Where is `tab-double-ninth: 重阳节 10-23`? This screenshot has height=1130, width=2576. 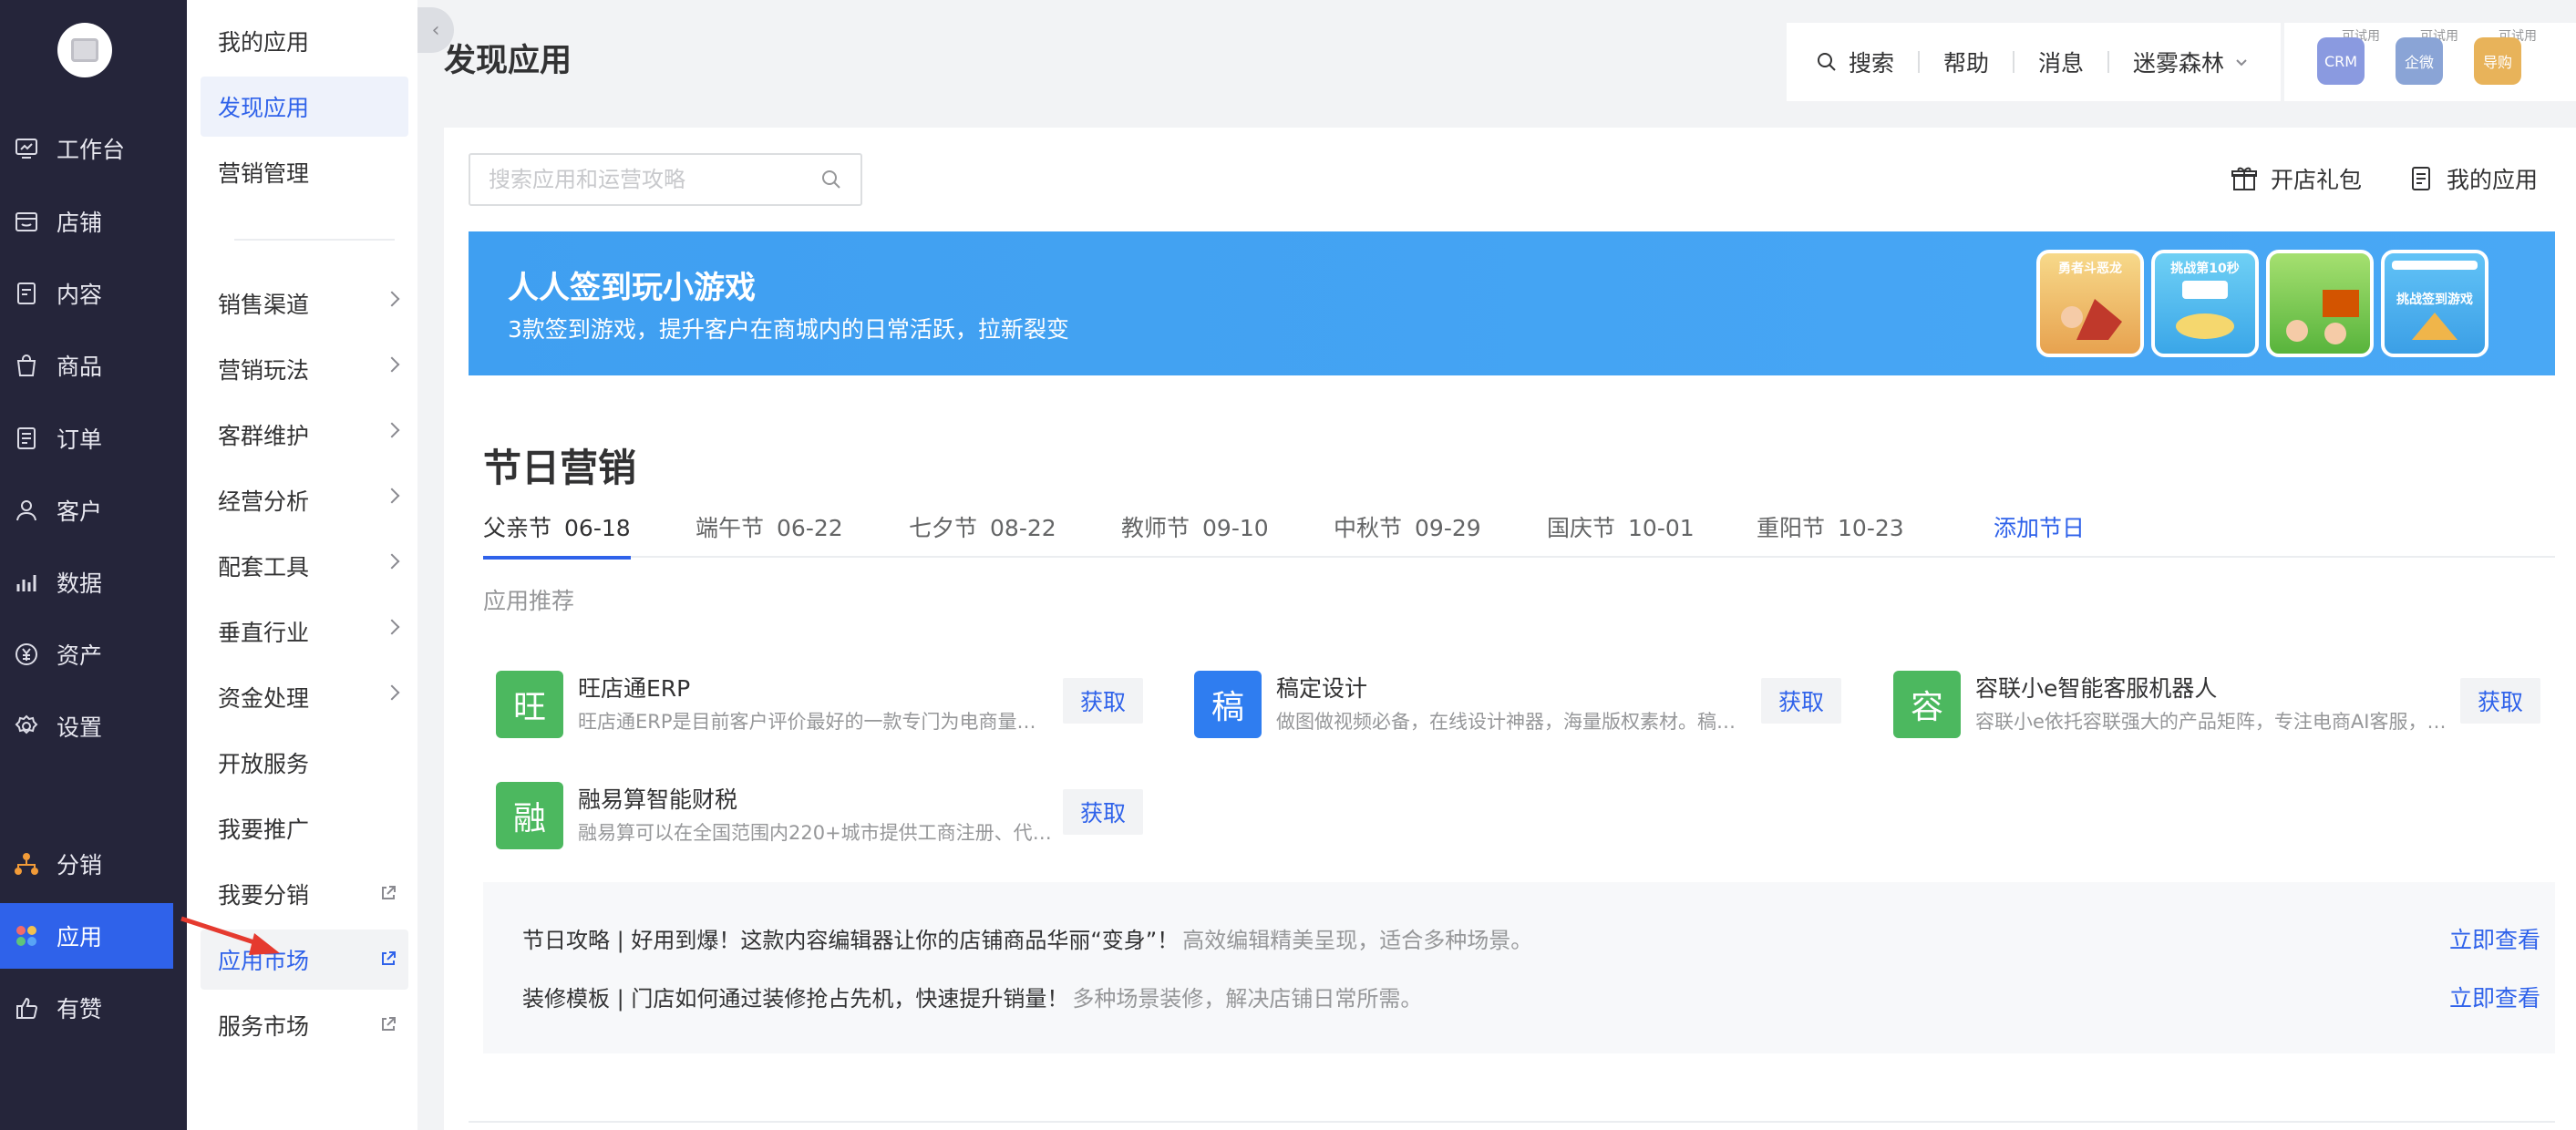
tab-double-ninth: 重阳节 10-23 is located at coordinates (1830, 534).